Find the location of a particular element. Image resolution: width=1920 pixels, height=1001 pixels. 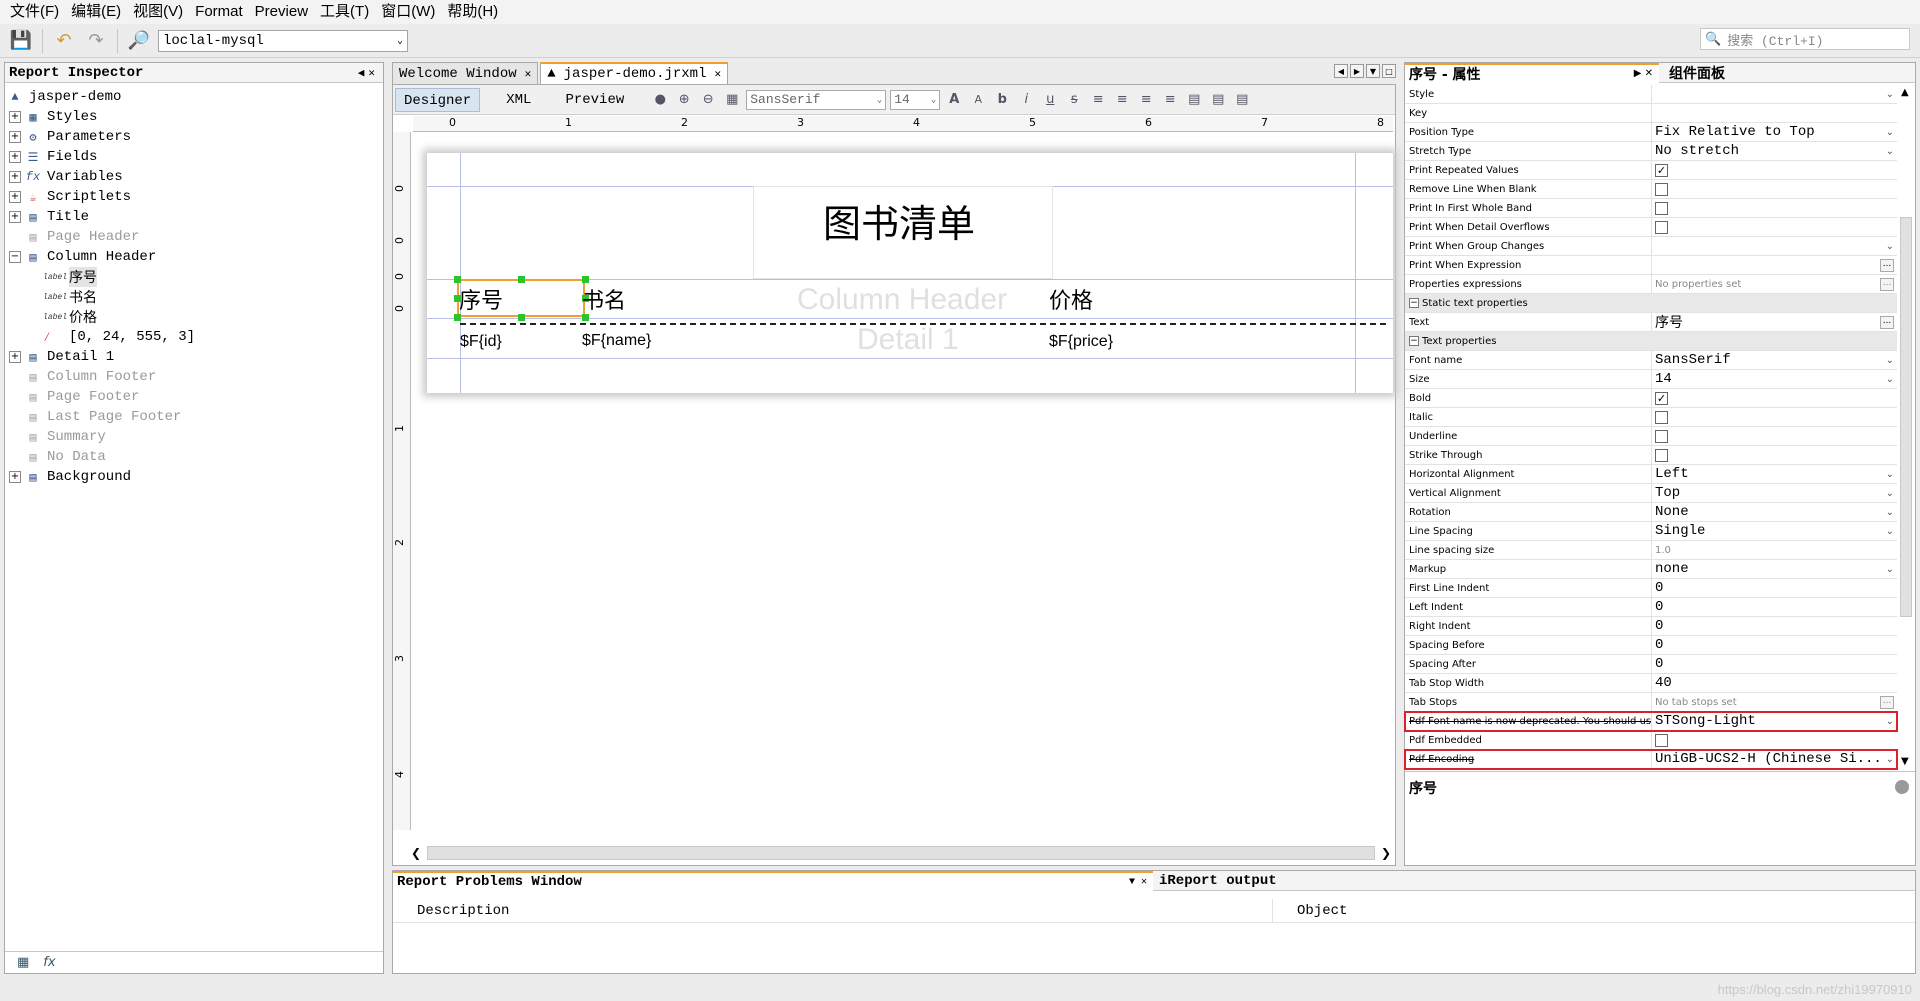

column-object: Object is located at coordinates (1310, 910).